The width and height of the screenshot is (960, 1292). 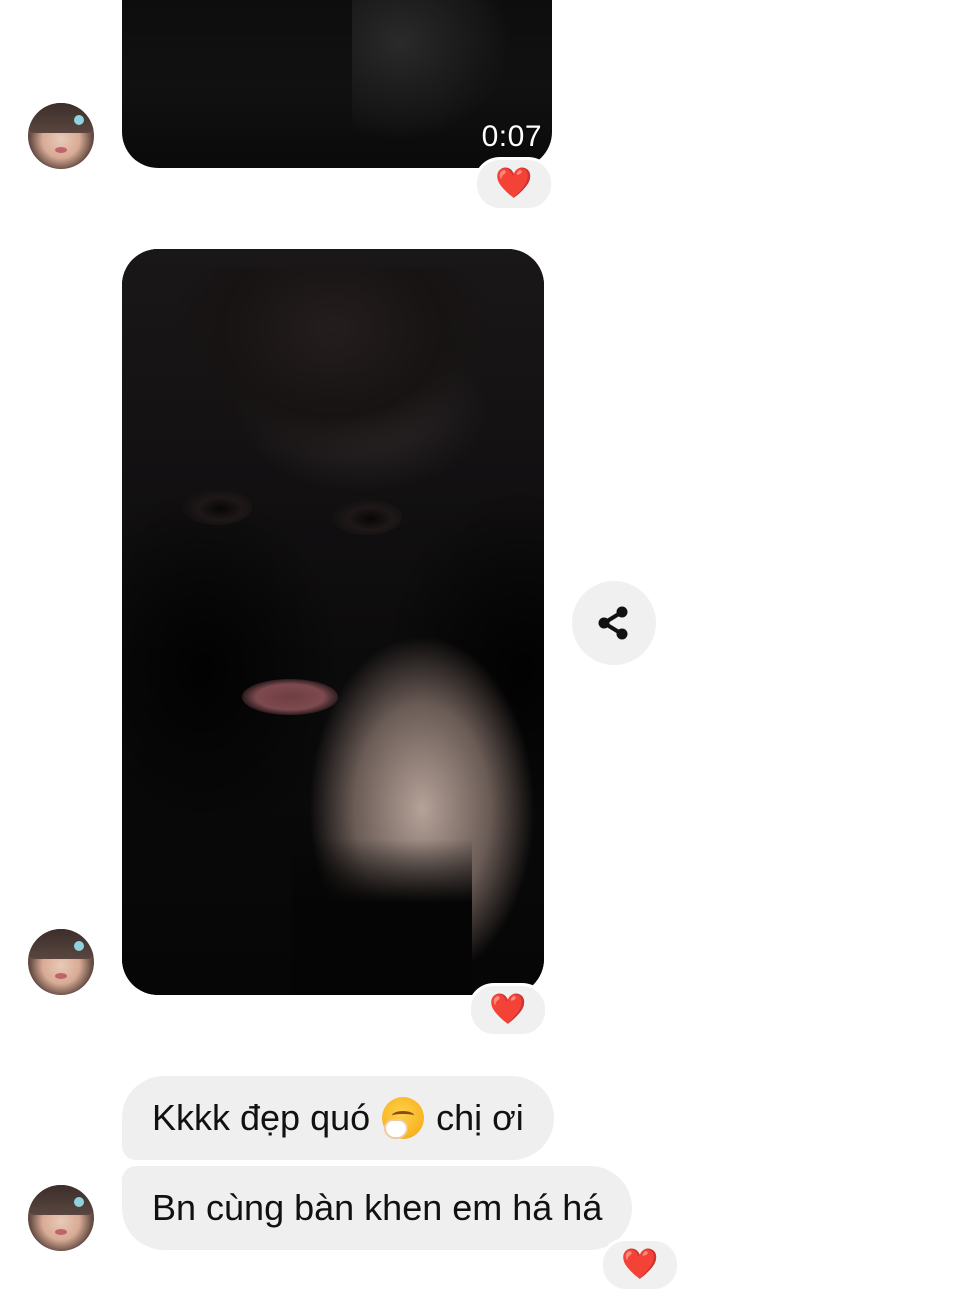 What do you see at coordinates (217, 507) in the screenshot?
I see `photo-eye-left` at bounding box center [217, 507].